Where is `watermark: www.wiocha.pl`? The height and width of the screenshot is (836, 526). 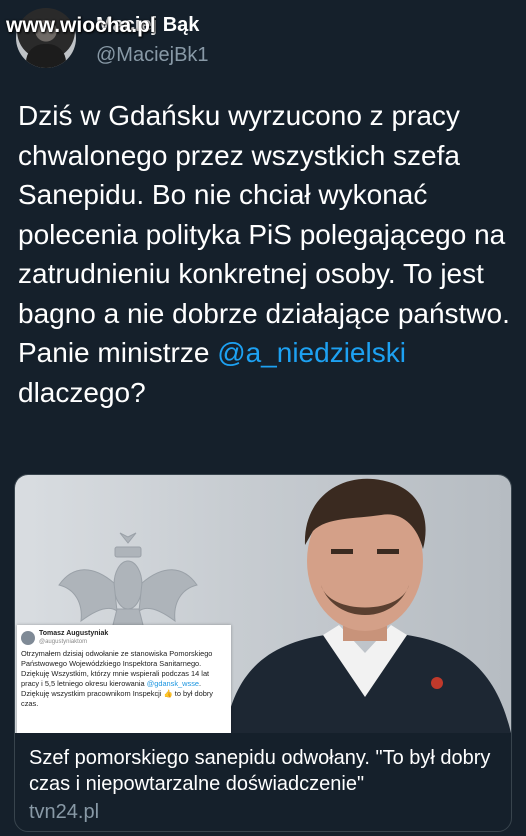 watermark: www.wiocha.pl is located at coordinates (81, 25).